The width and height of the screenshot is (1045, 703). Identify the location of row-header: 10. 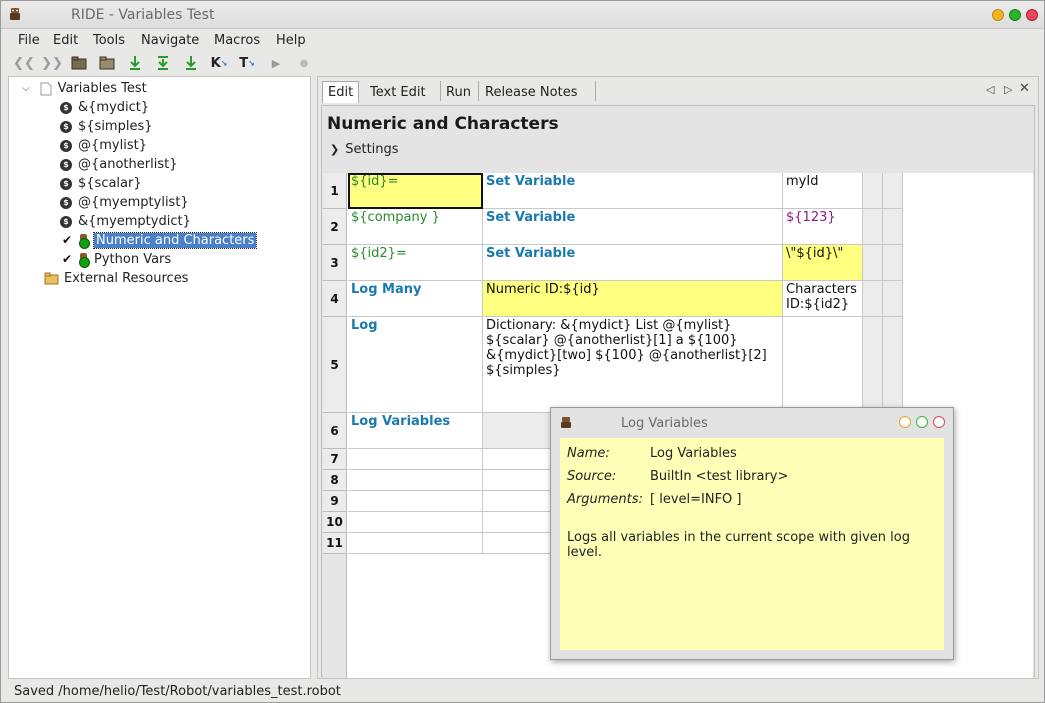
(335, 522).